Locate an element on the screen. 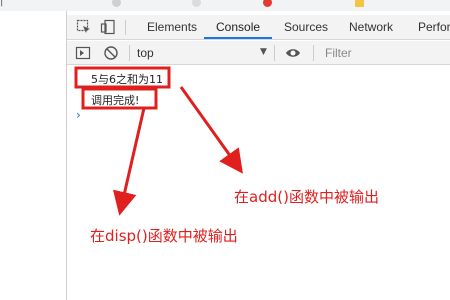 This screenshot has width=450, height=300. red-circle-icon is located at coordinates (267, 3).